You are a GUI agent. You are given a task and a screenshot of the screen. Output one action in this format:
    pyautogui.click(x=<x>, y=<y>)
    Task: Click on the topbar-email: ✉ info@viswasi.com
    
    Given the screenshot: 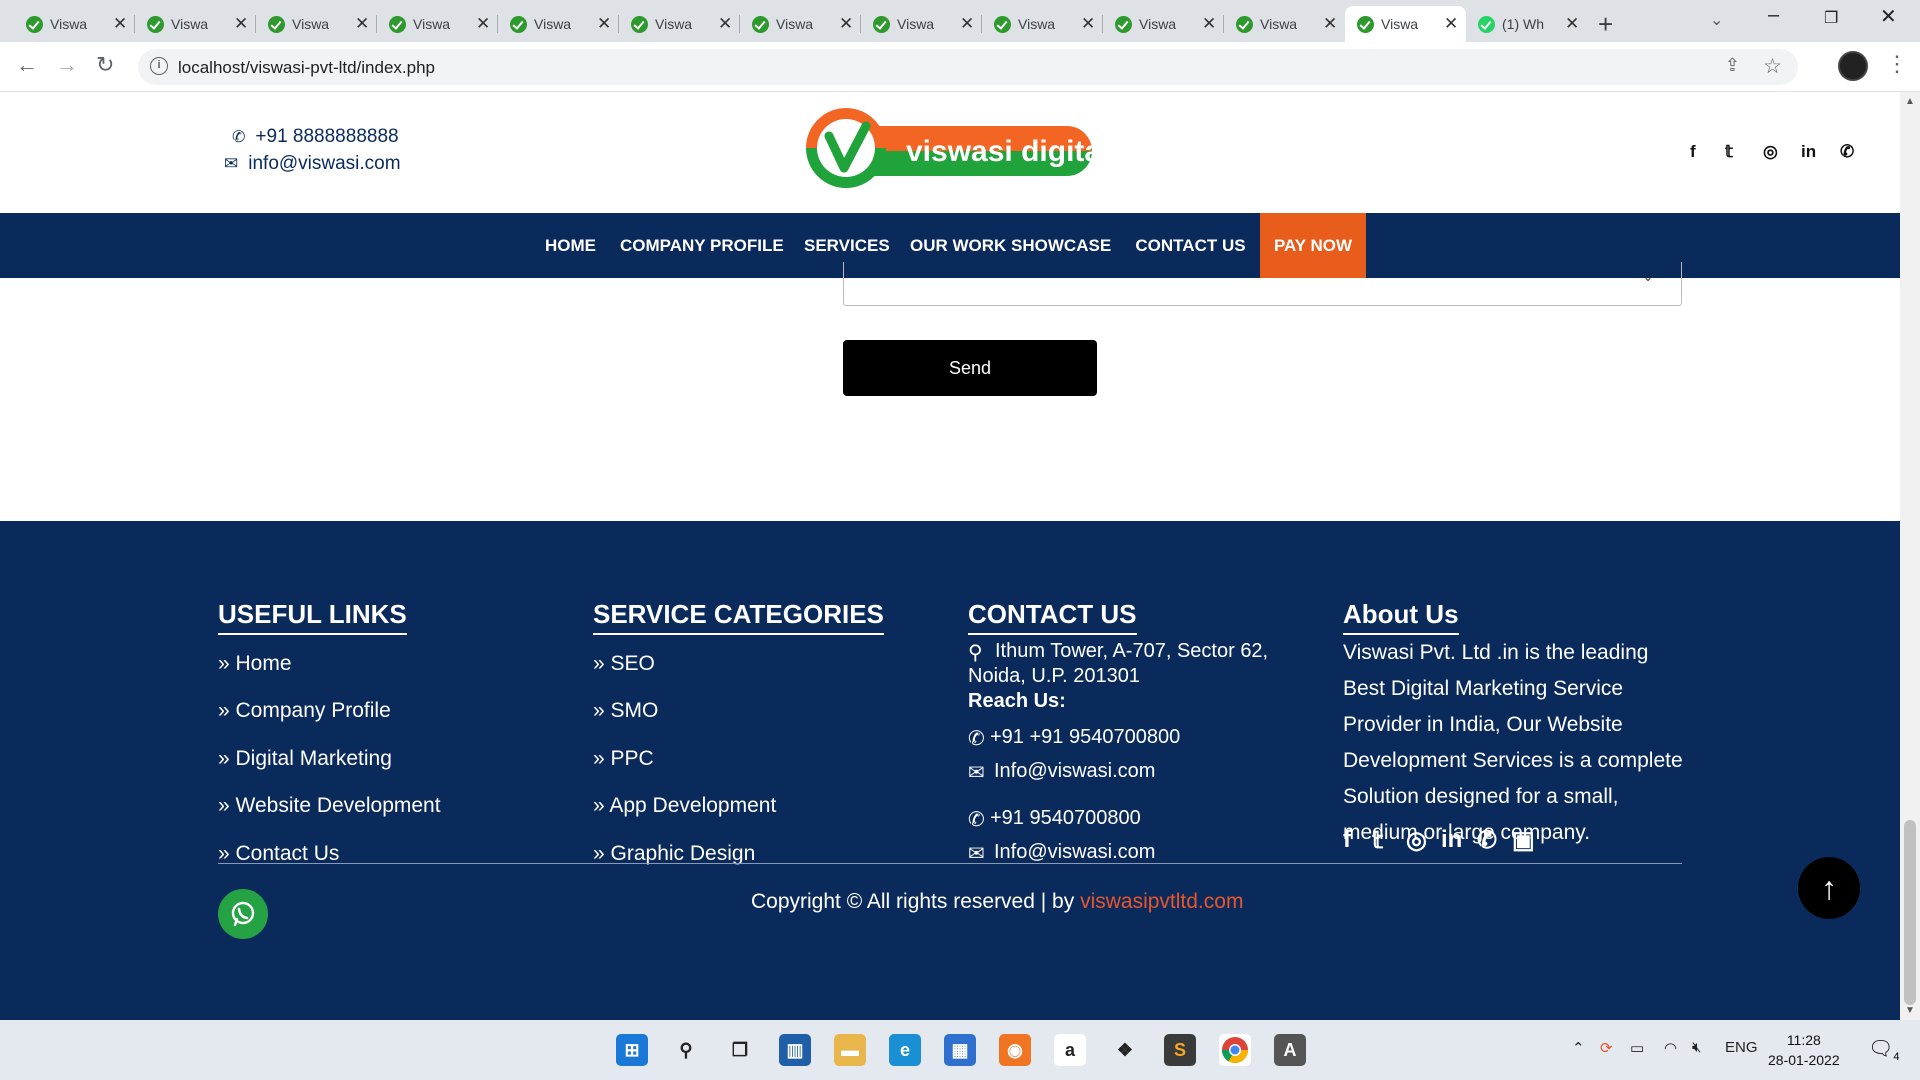 What is the action you would take?
    pyautogui.click(x=312, y=164)
    